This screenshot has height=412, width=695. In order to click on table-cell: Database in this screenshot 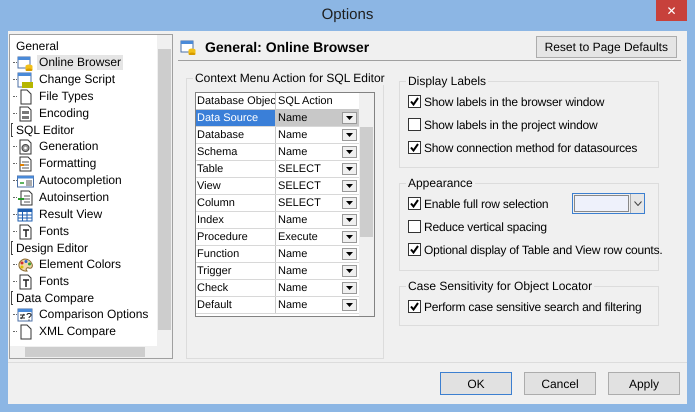, I will do `click(236, 135)`.